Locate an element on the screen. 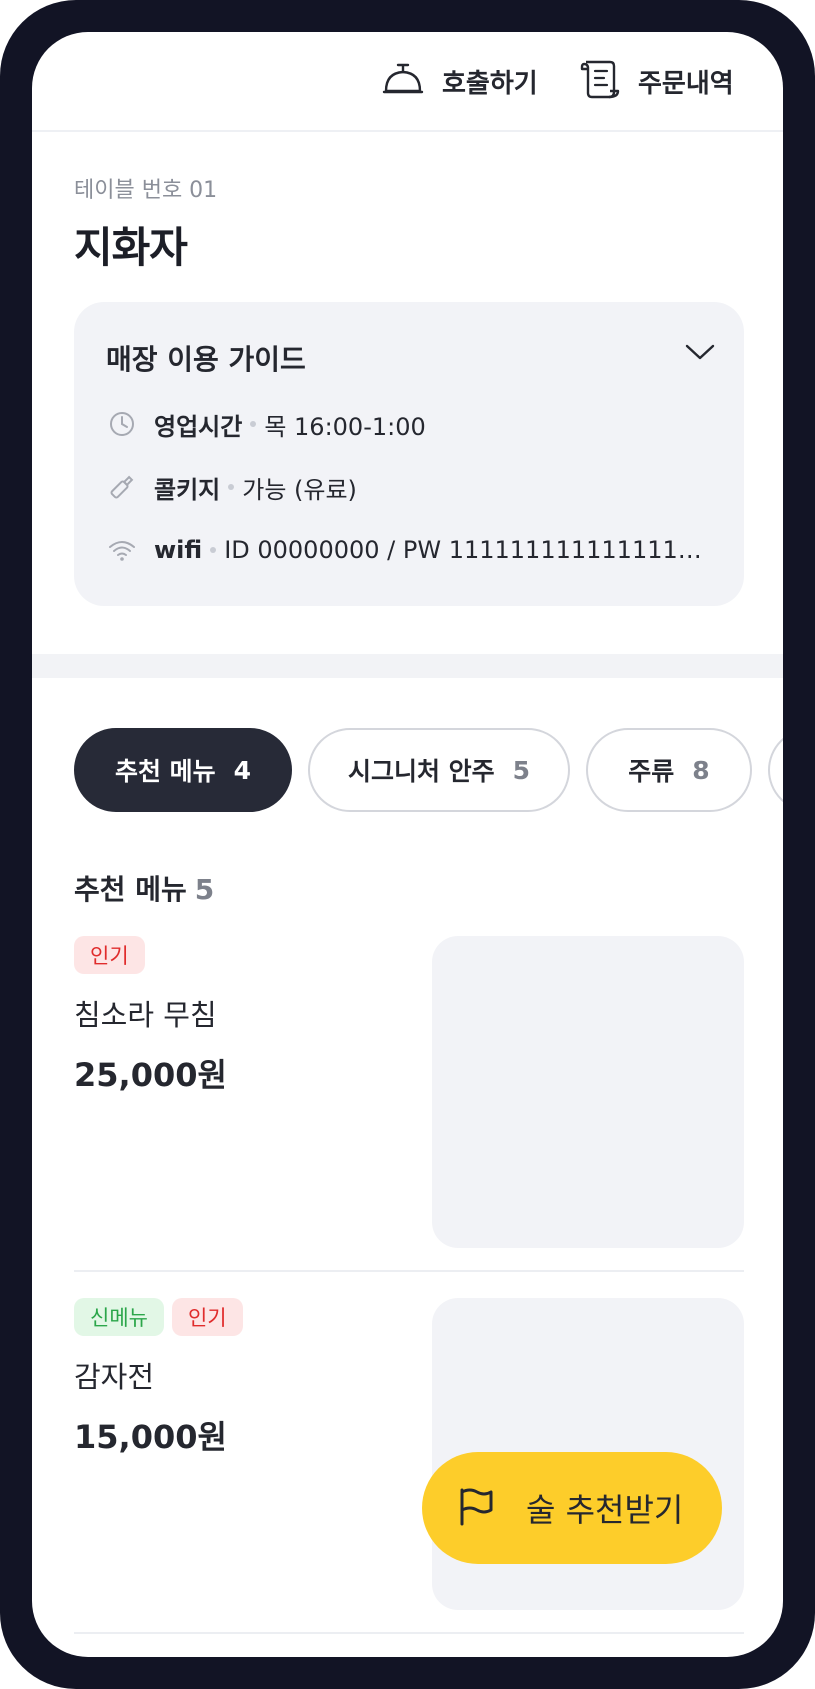  tab-count: 4 is located at coordinates (242, 770).